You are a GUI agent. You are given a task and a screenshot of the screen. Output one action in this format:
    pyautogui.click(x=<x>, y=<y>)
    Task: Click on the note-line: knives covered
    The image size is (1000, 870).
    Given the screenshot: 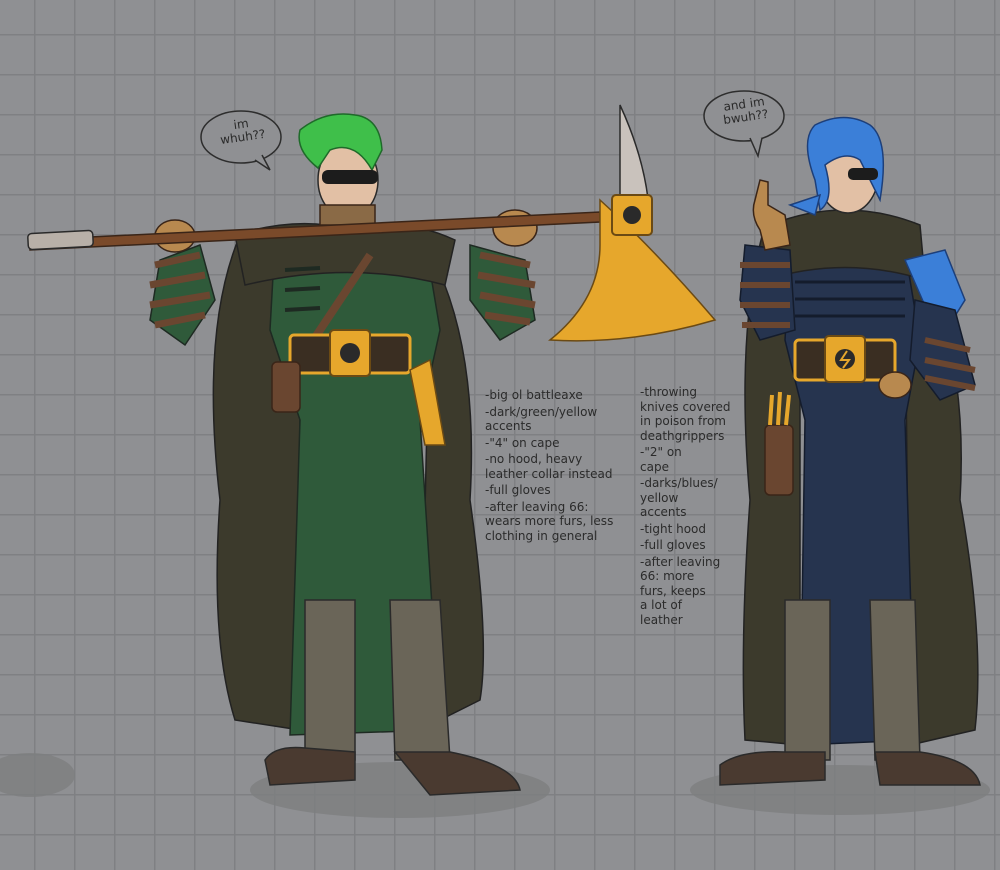 What is the action you would take?
    pyautogui.click(x=685, y=406)
    